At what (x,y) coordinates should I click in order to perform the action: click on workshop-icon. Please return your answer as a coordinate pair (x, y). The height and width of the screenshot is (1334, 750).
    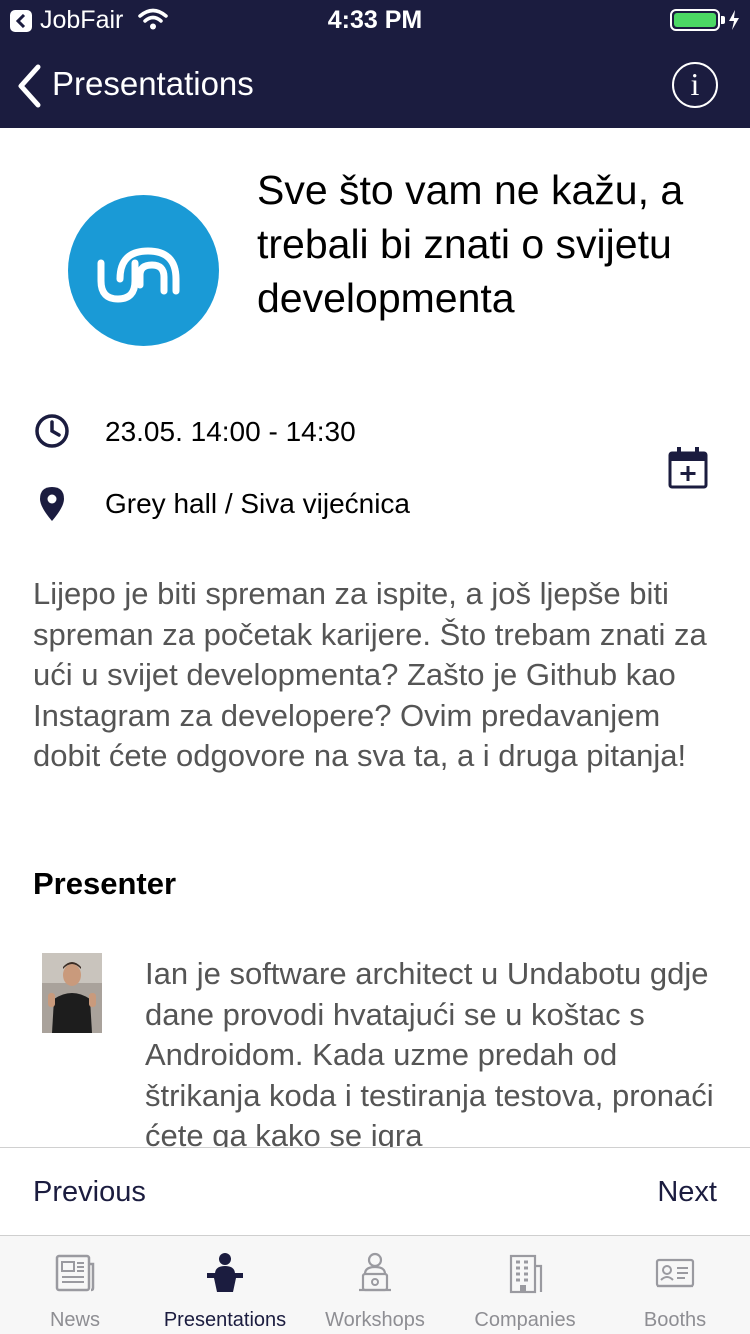
    Looking at the image, I should click on (375, 1272).